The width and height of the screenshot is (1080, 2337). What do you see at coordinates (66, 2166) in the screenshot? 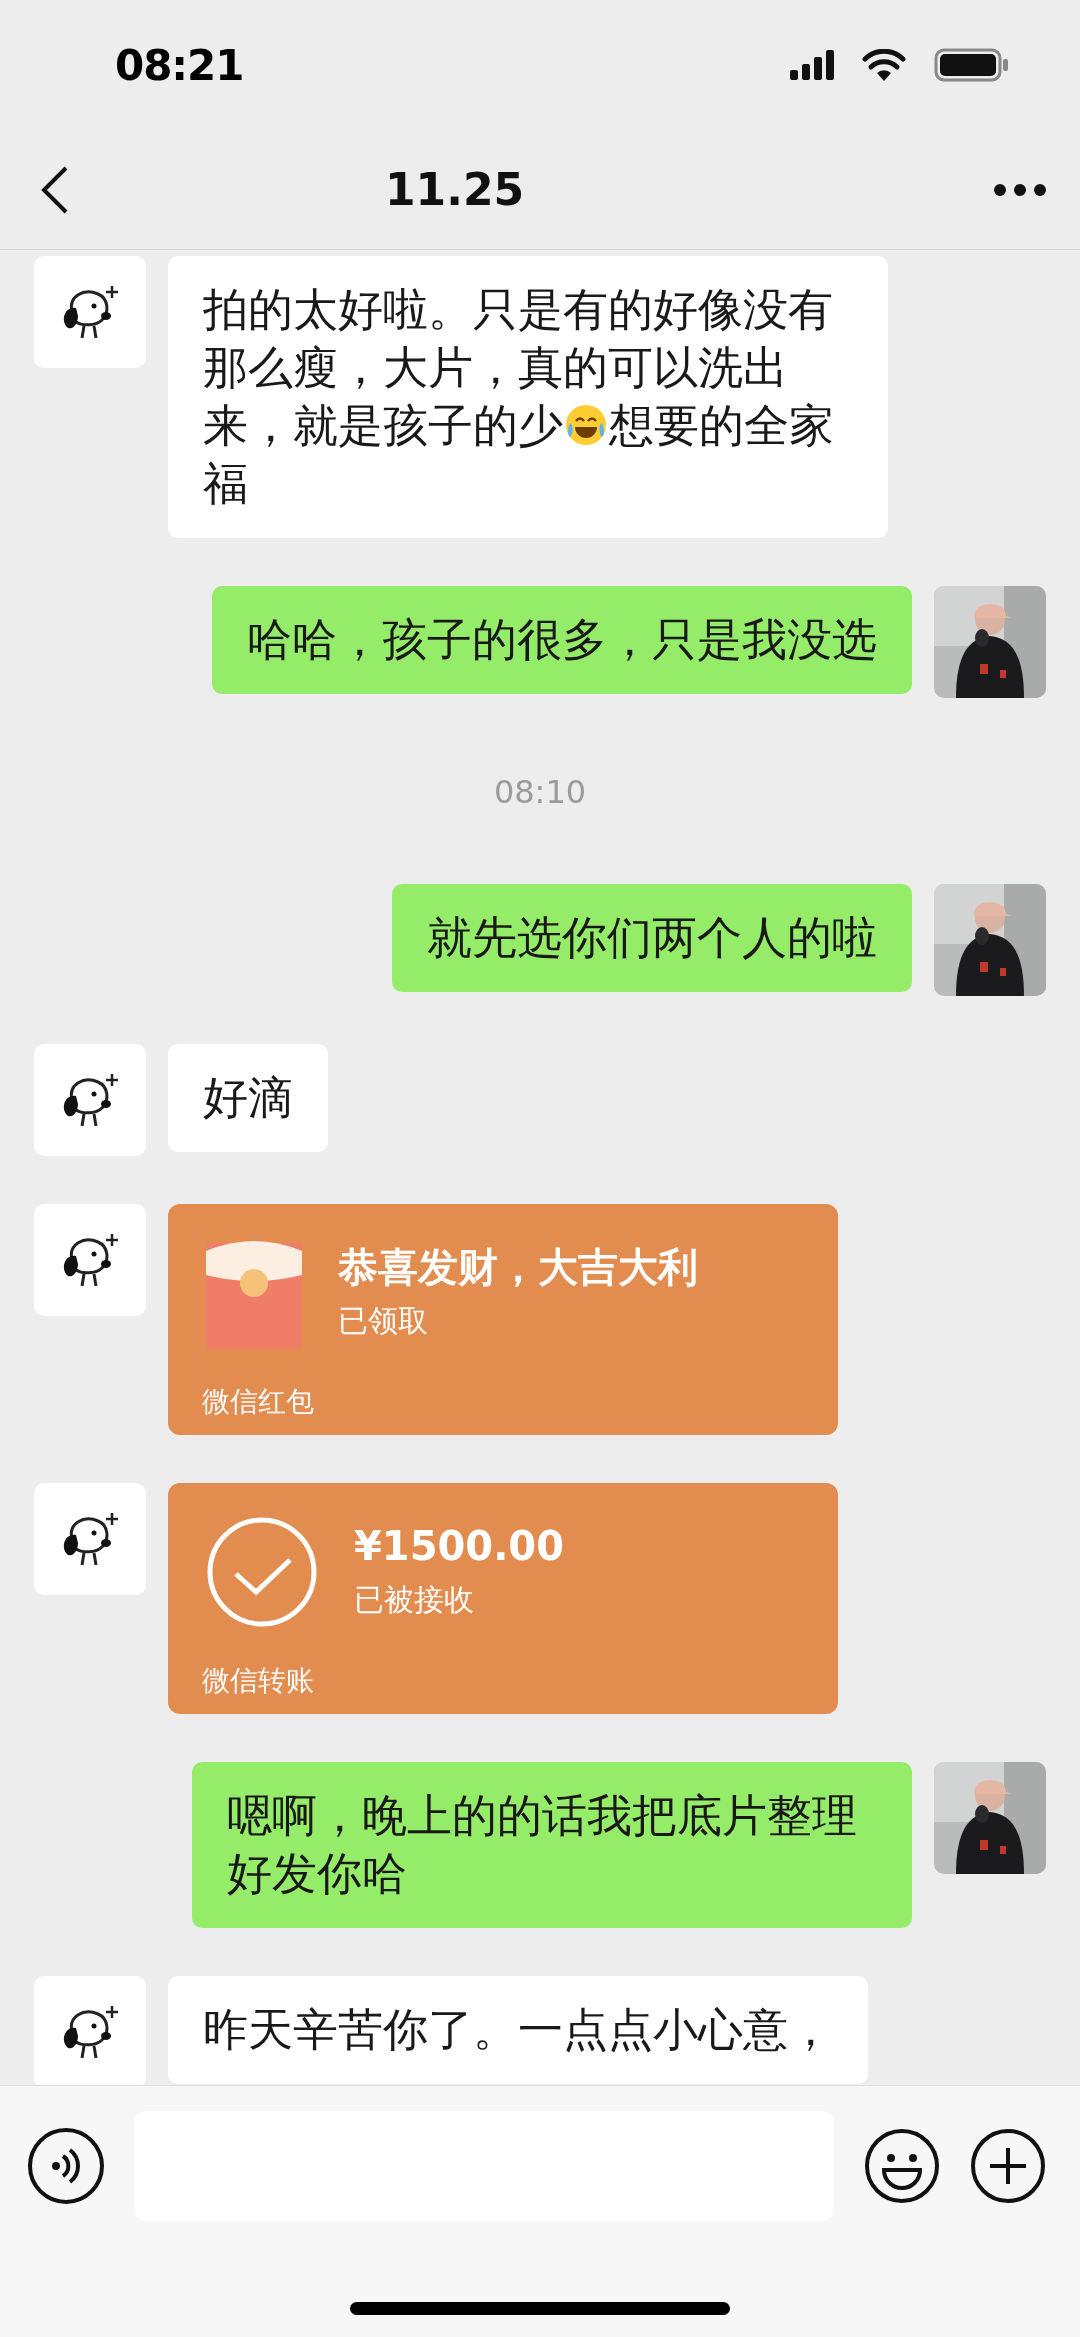
I see `voice-button` at bounding box center [66, 2166].